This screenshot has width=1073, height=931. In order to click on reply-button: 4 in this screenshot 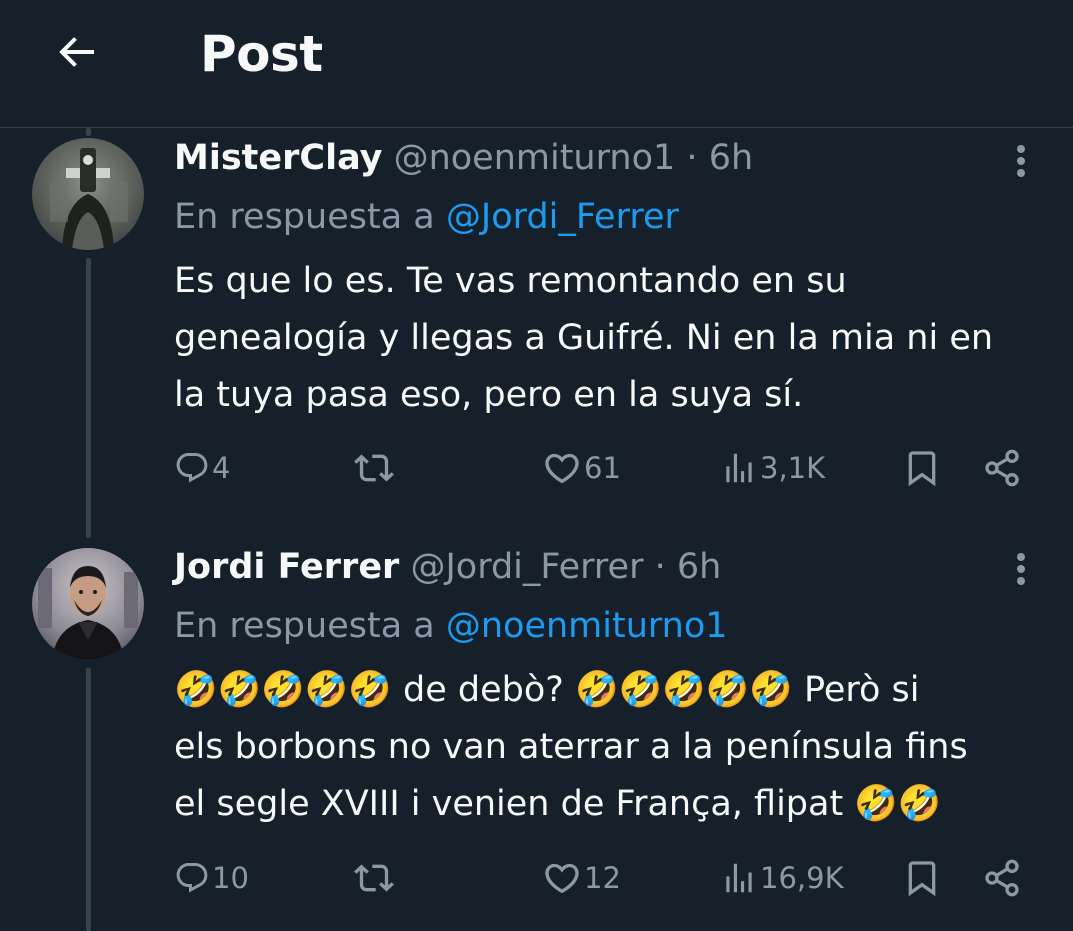, I will do `click(202, 468)`.